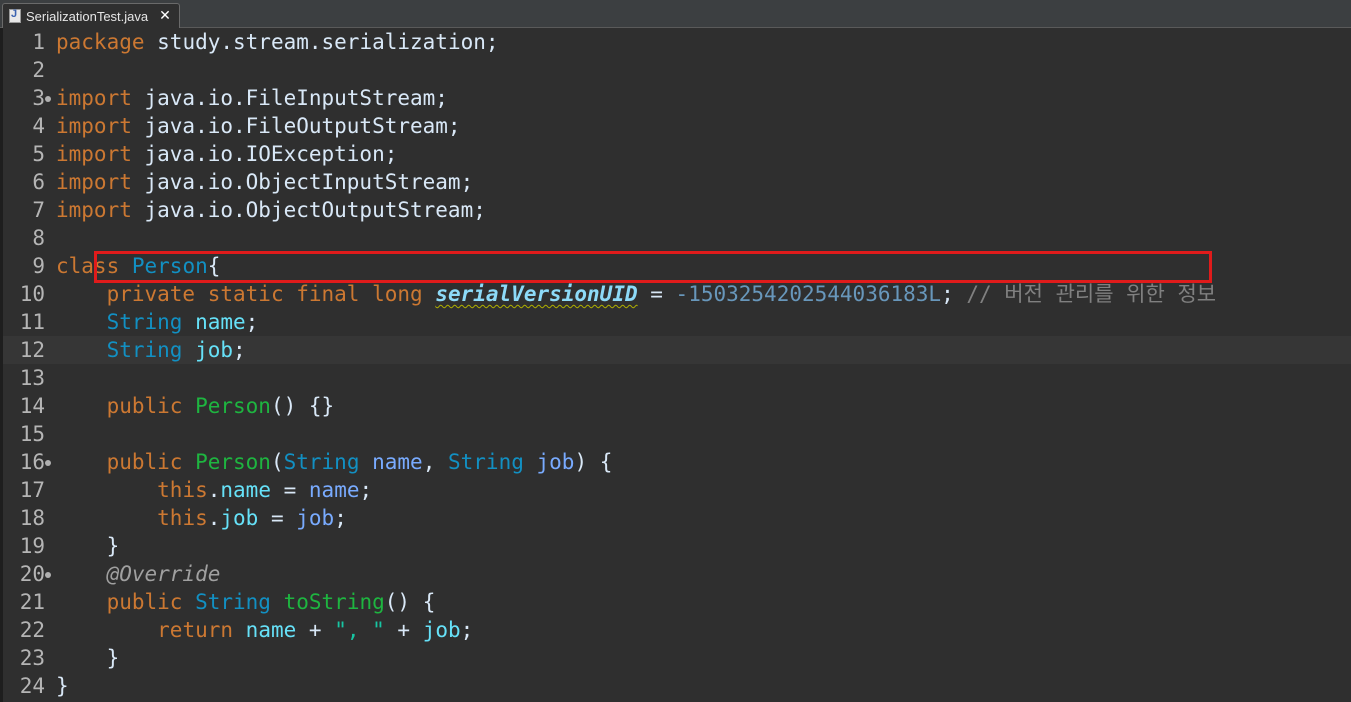 The image size is (1351, 702). I want to click on line-number: 7, so click(38, 210).